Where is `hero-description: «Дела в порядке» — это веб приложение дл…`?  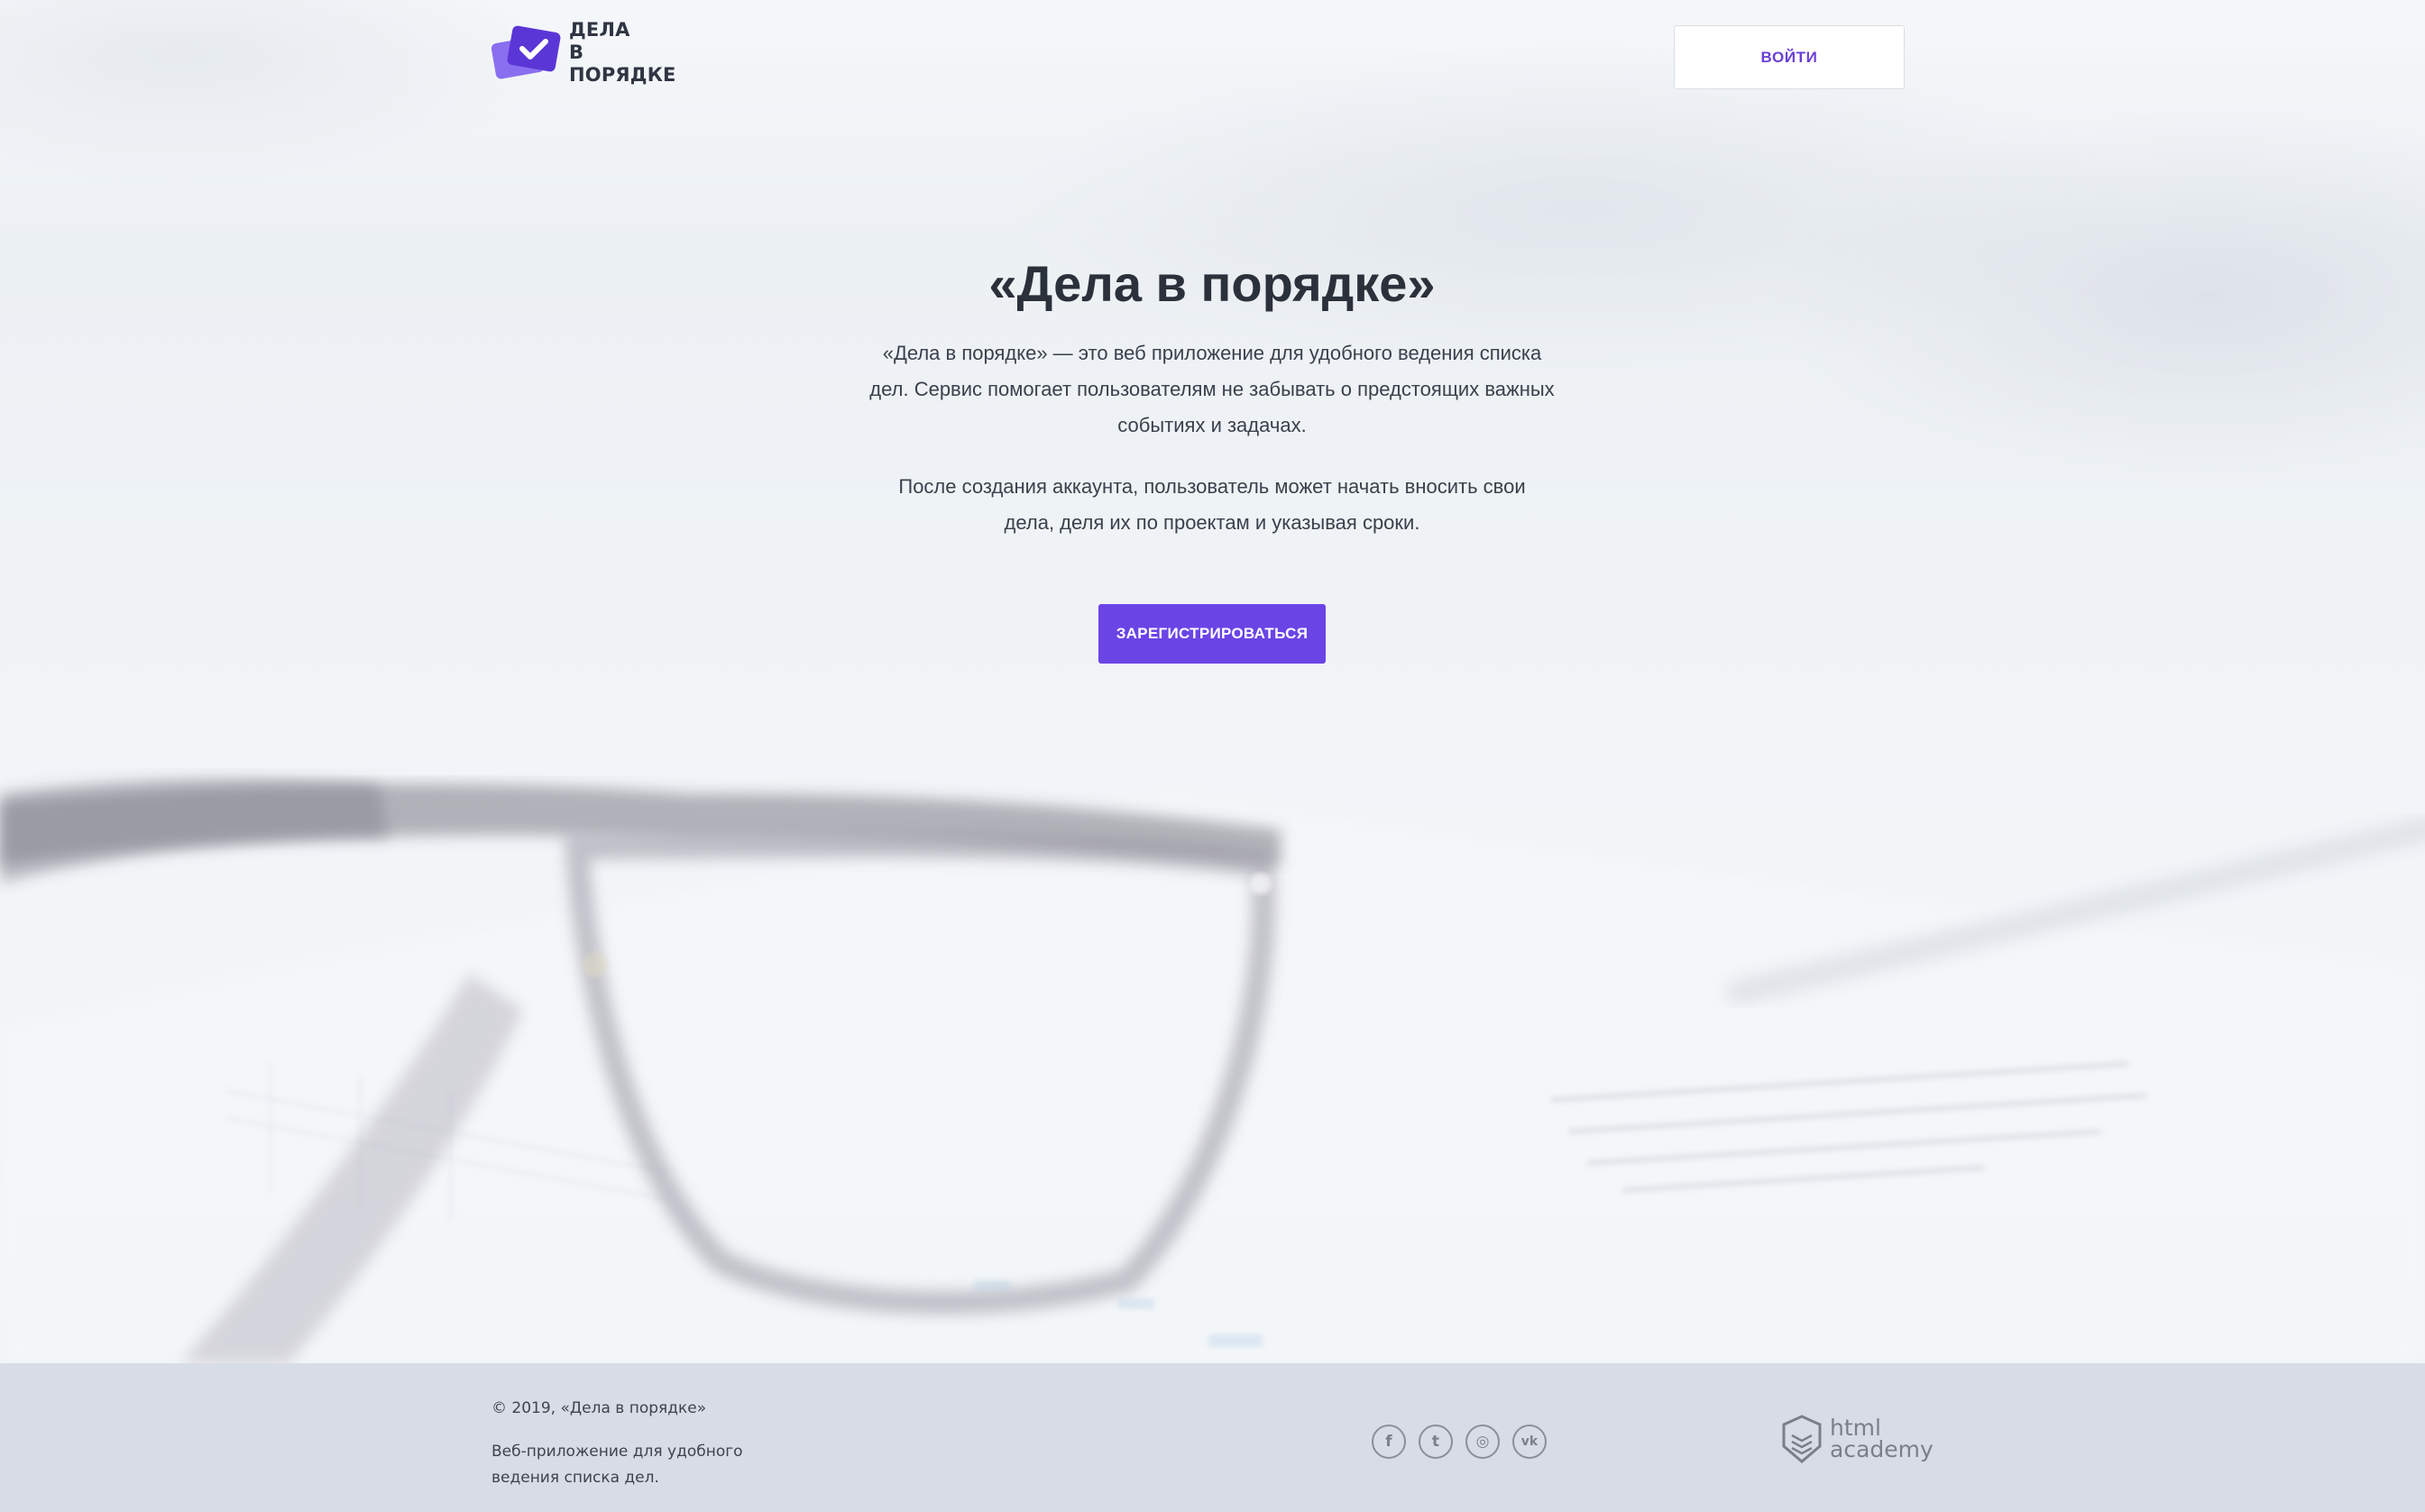 hero-description: «Дела в порядке» — это веб приложение дл… is located at coordinates (1212, 389).